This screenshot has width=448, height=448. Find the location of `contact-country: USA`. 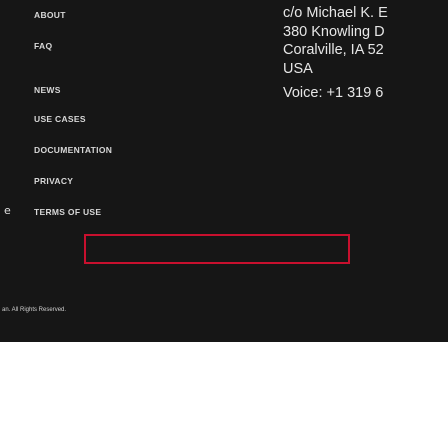

contact-country: USA is located at coordinates (298, 68).